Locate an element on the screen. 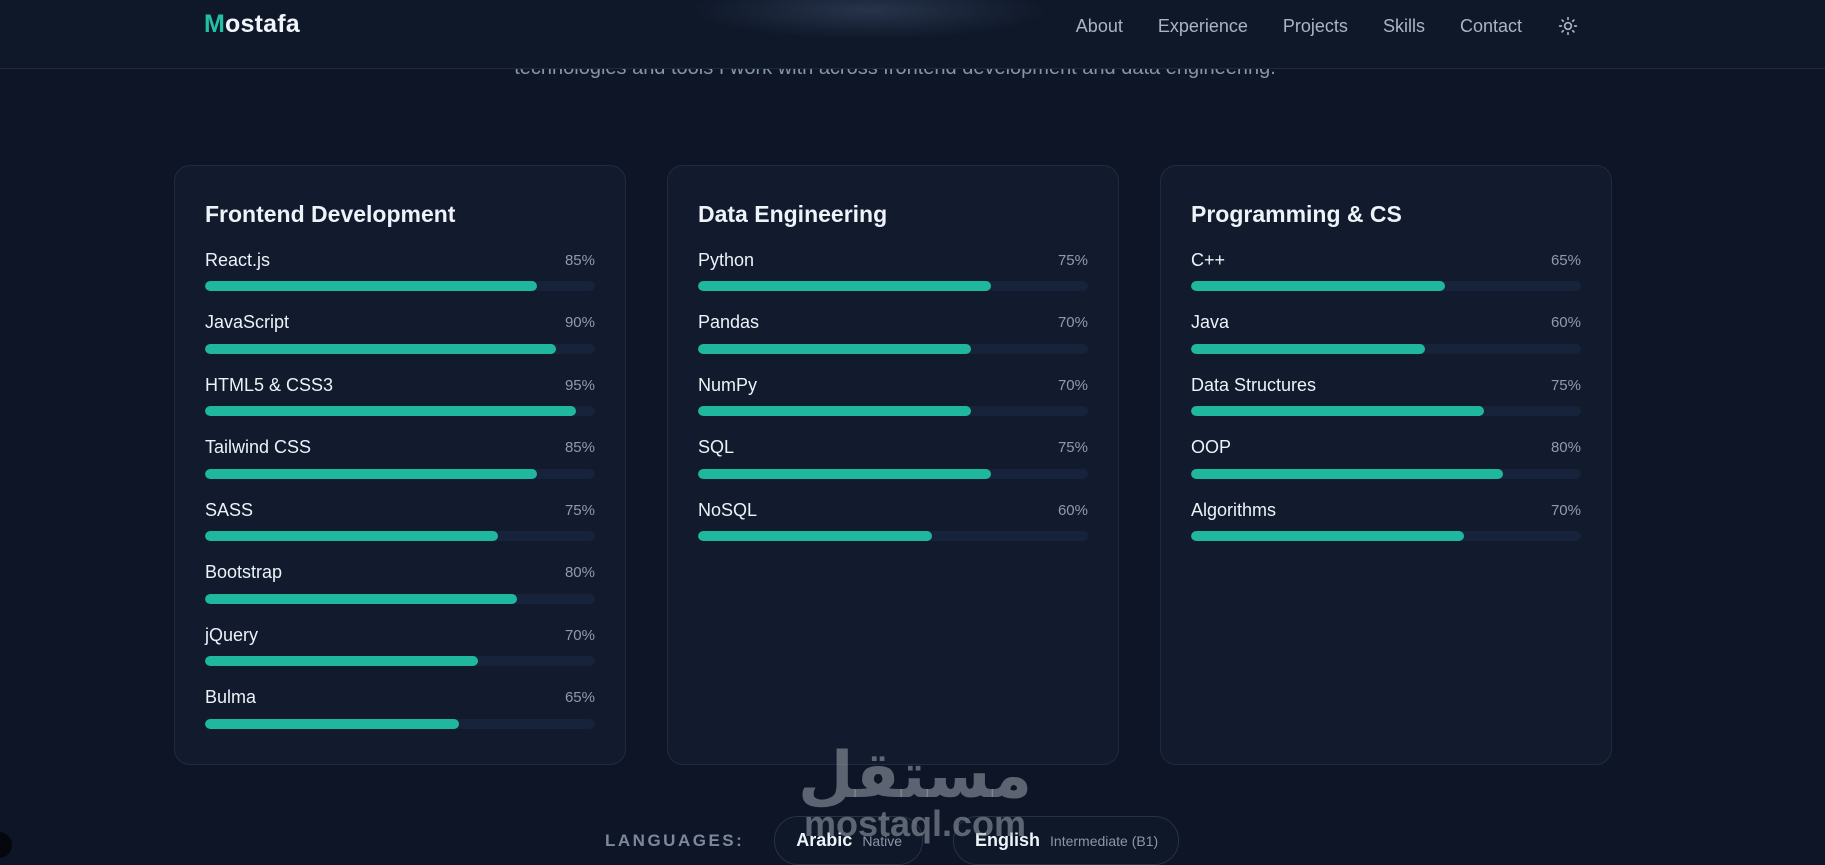  skill-name: NoSQL is located at coordinates (728, 509).